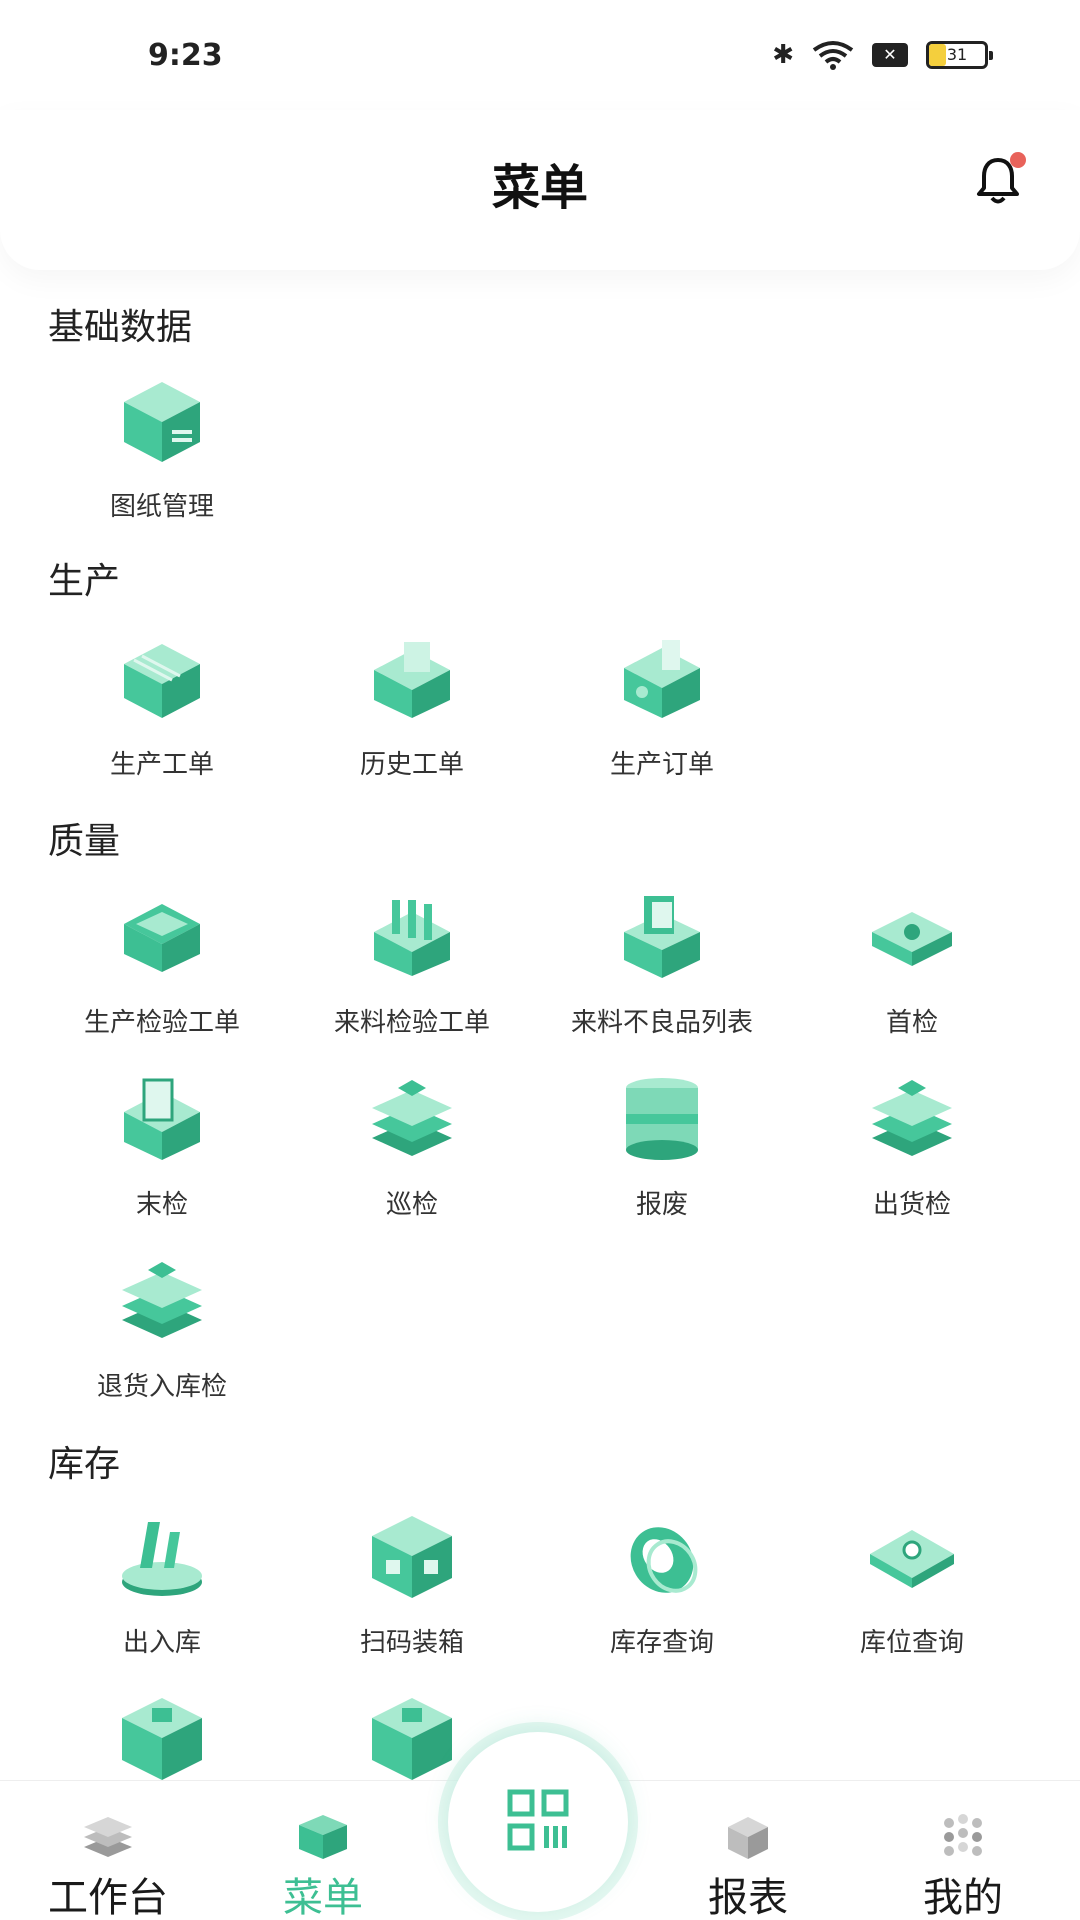  What do you see at coordinates (84, 581) in the screenshot?
I see `section-title-production: 生产` at bounding box center [84, 581].